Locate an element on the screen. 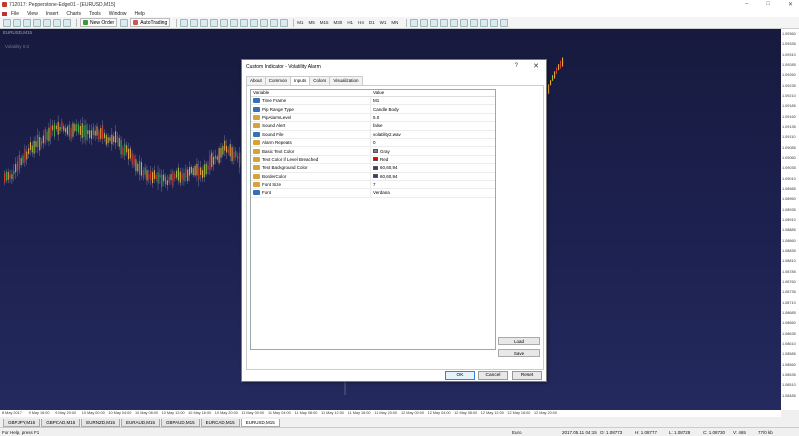 The image size is (799, 436). cursor-icon is located at coordinates (414, 22).